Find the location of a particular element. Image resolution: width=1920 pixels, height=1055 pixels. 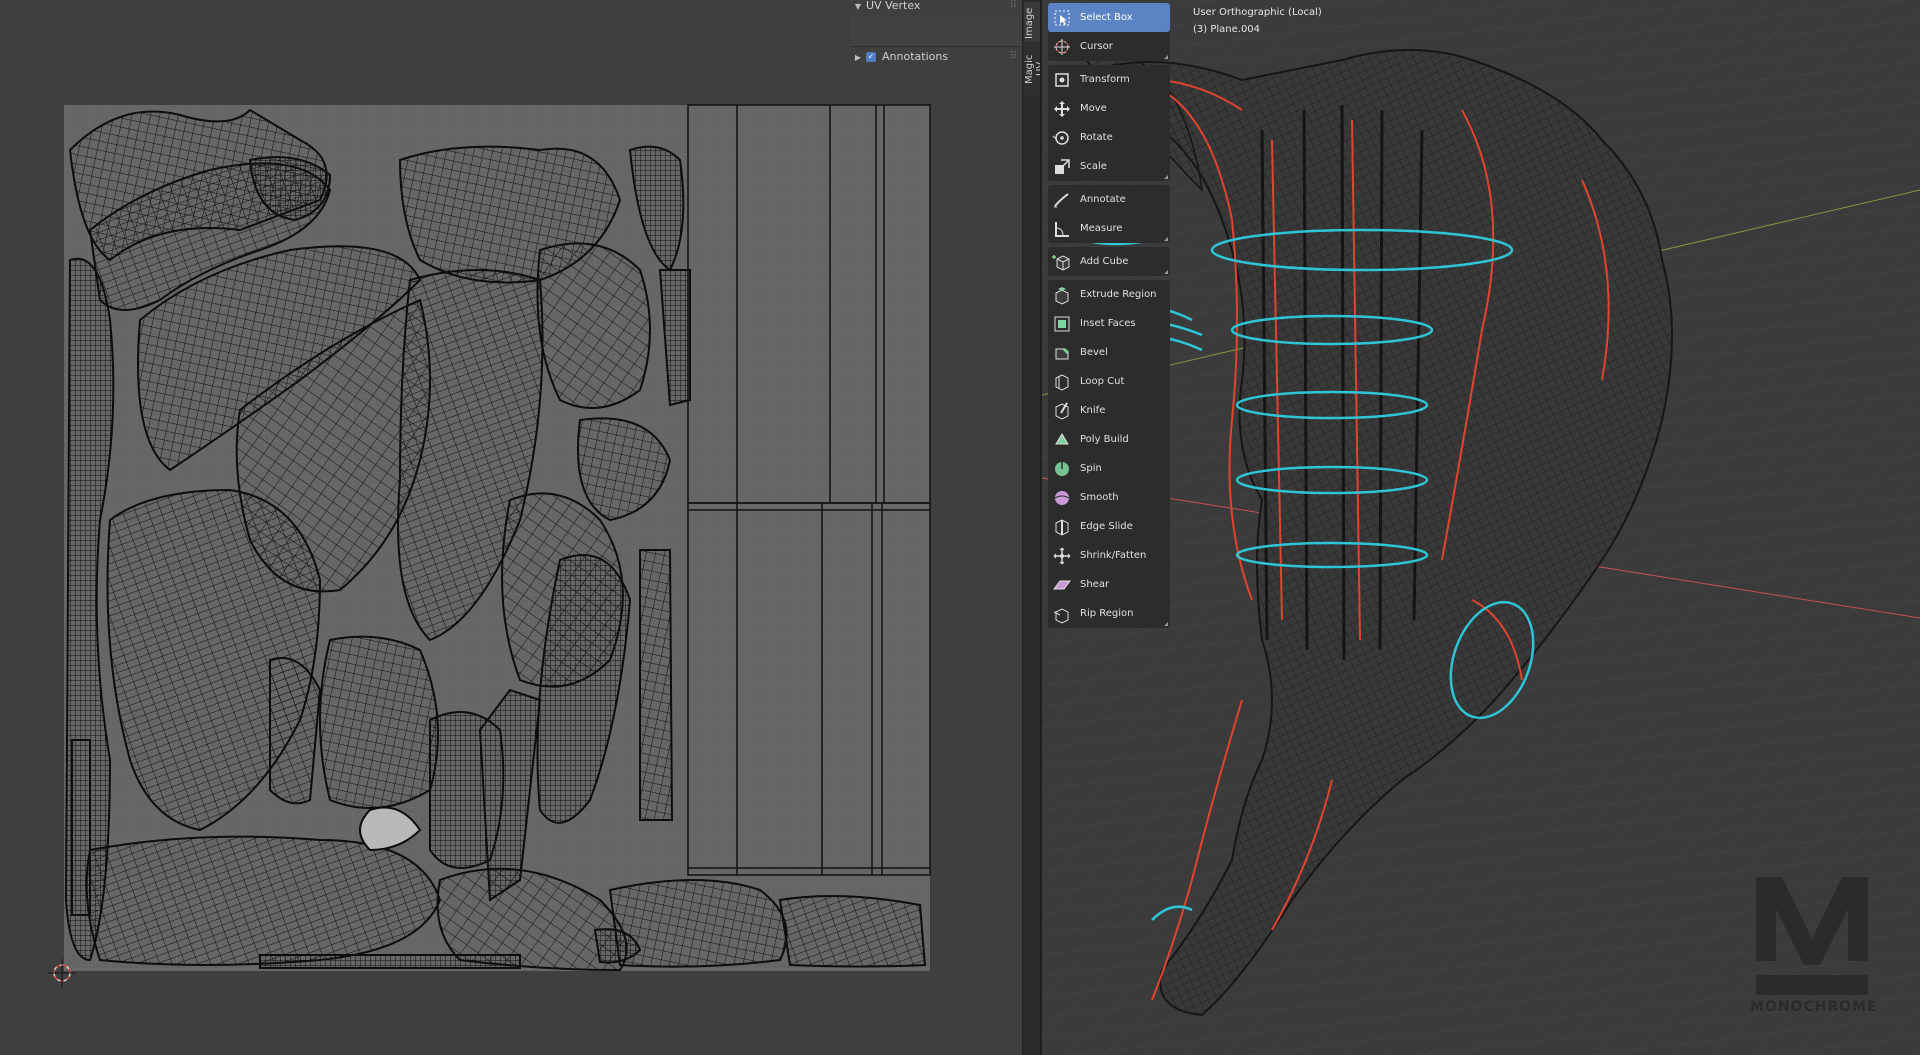

tool-select-box: Select Box is located at coordinates (1109, 17).